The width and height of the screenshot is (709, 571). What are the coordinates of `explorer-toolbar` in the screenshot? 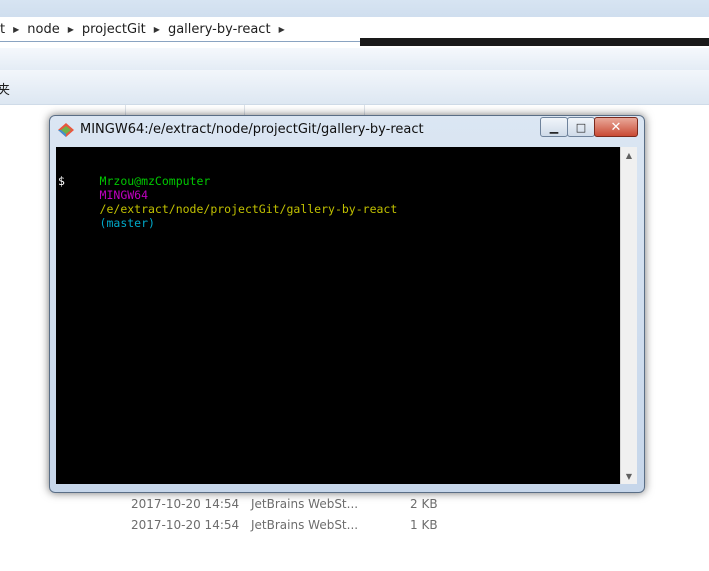 It's located at (354, 59).